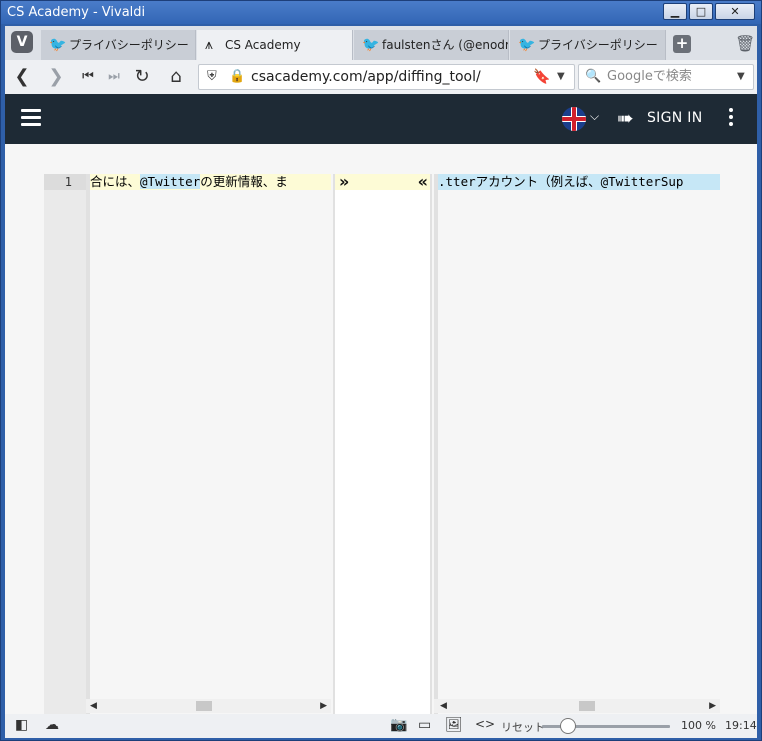 This screenshot has height=741, width=762. I want to click on left-text-highlight: @Twitter, so click(170, 181).